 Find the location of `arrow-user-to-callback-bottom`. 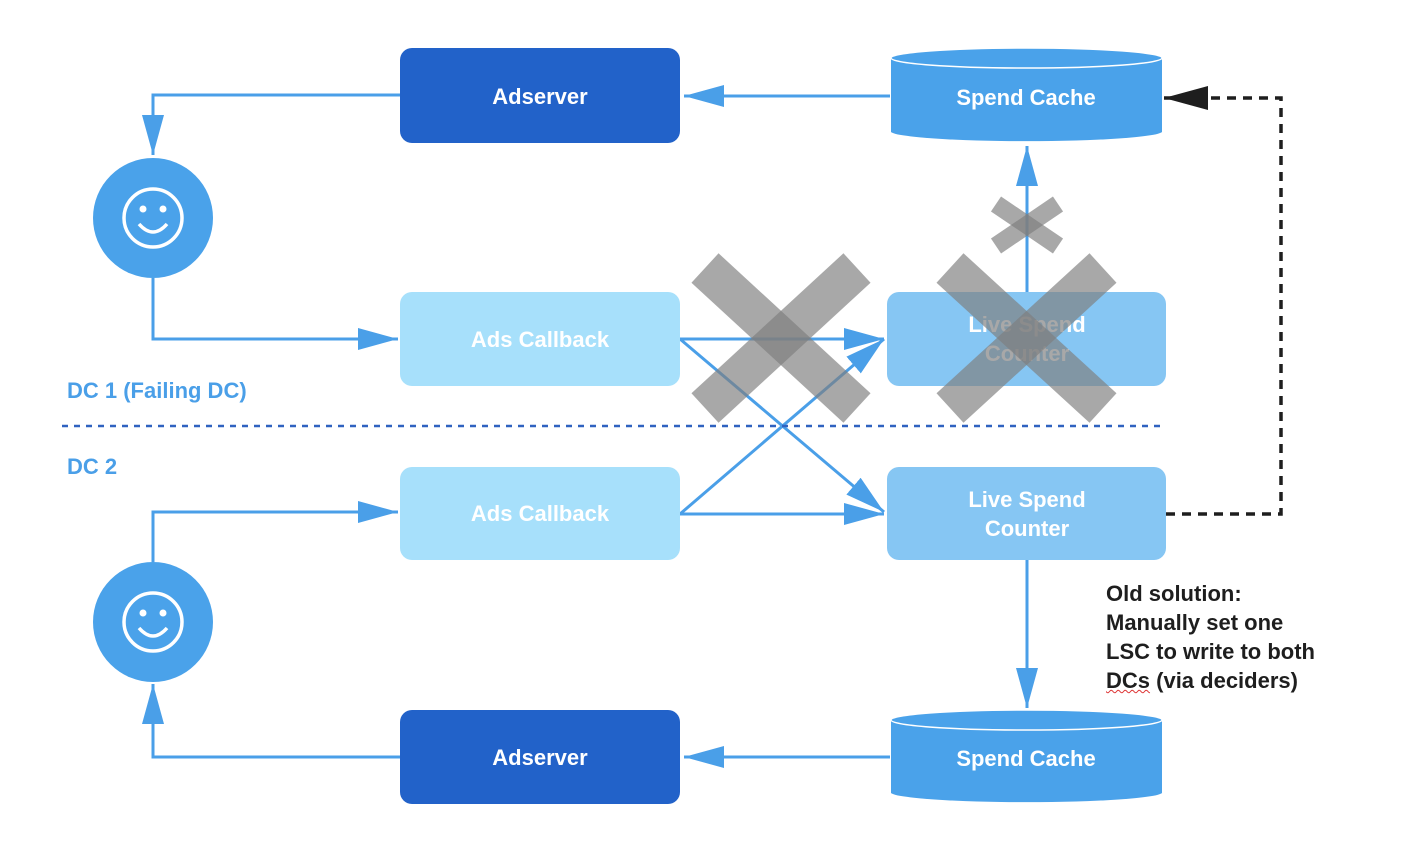

arrow-user-to-callback-bottom is located at coordinates (274, 531).